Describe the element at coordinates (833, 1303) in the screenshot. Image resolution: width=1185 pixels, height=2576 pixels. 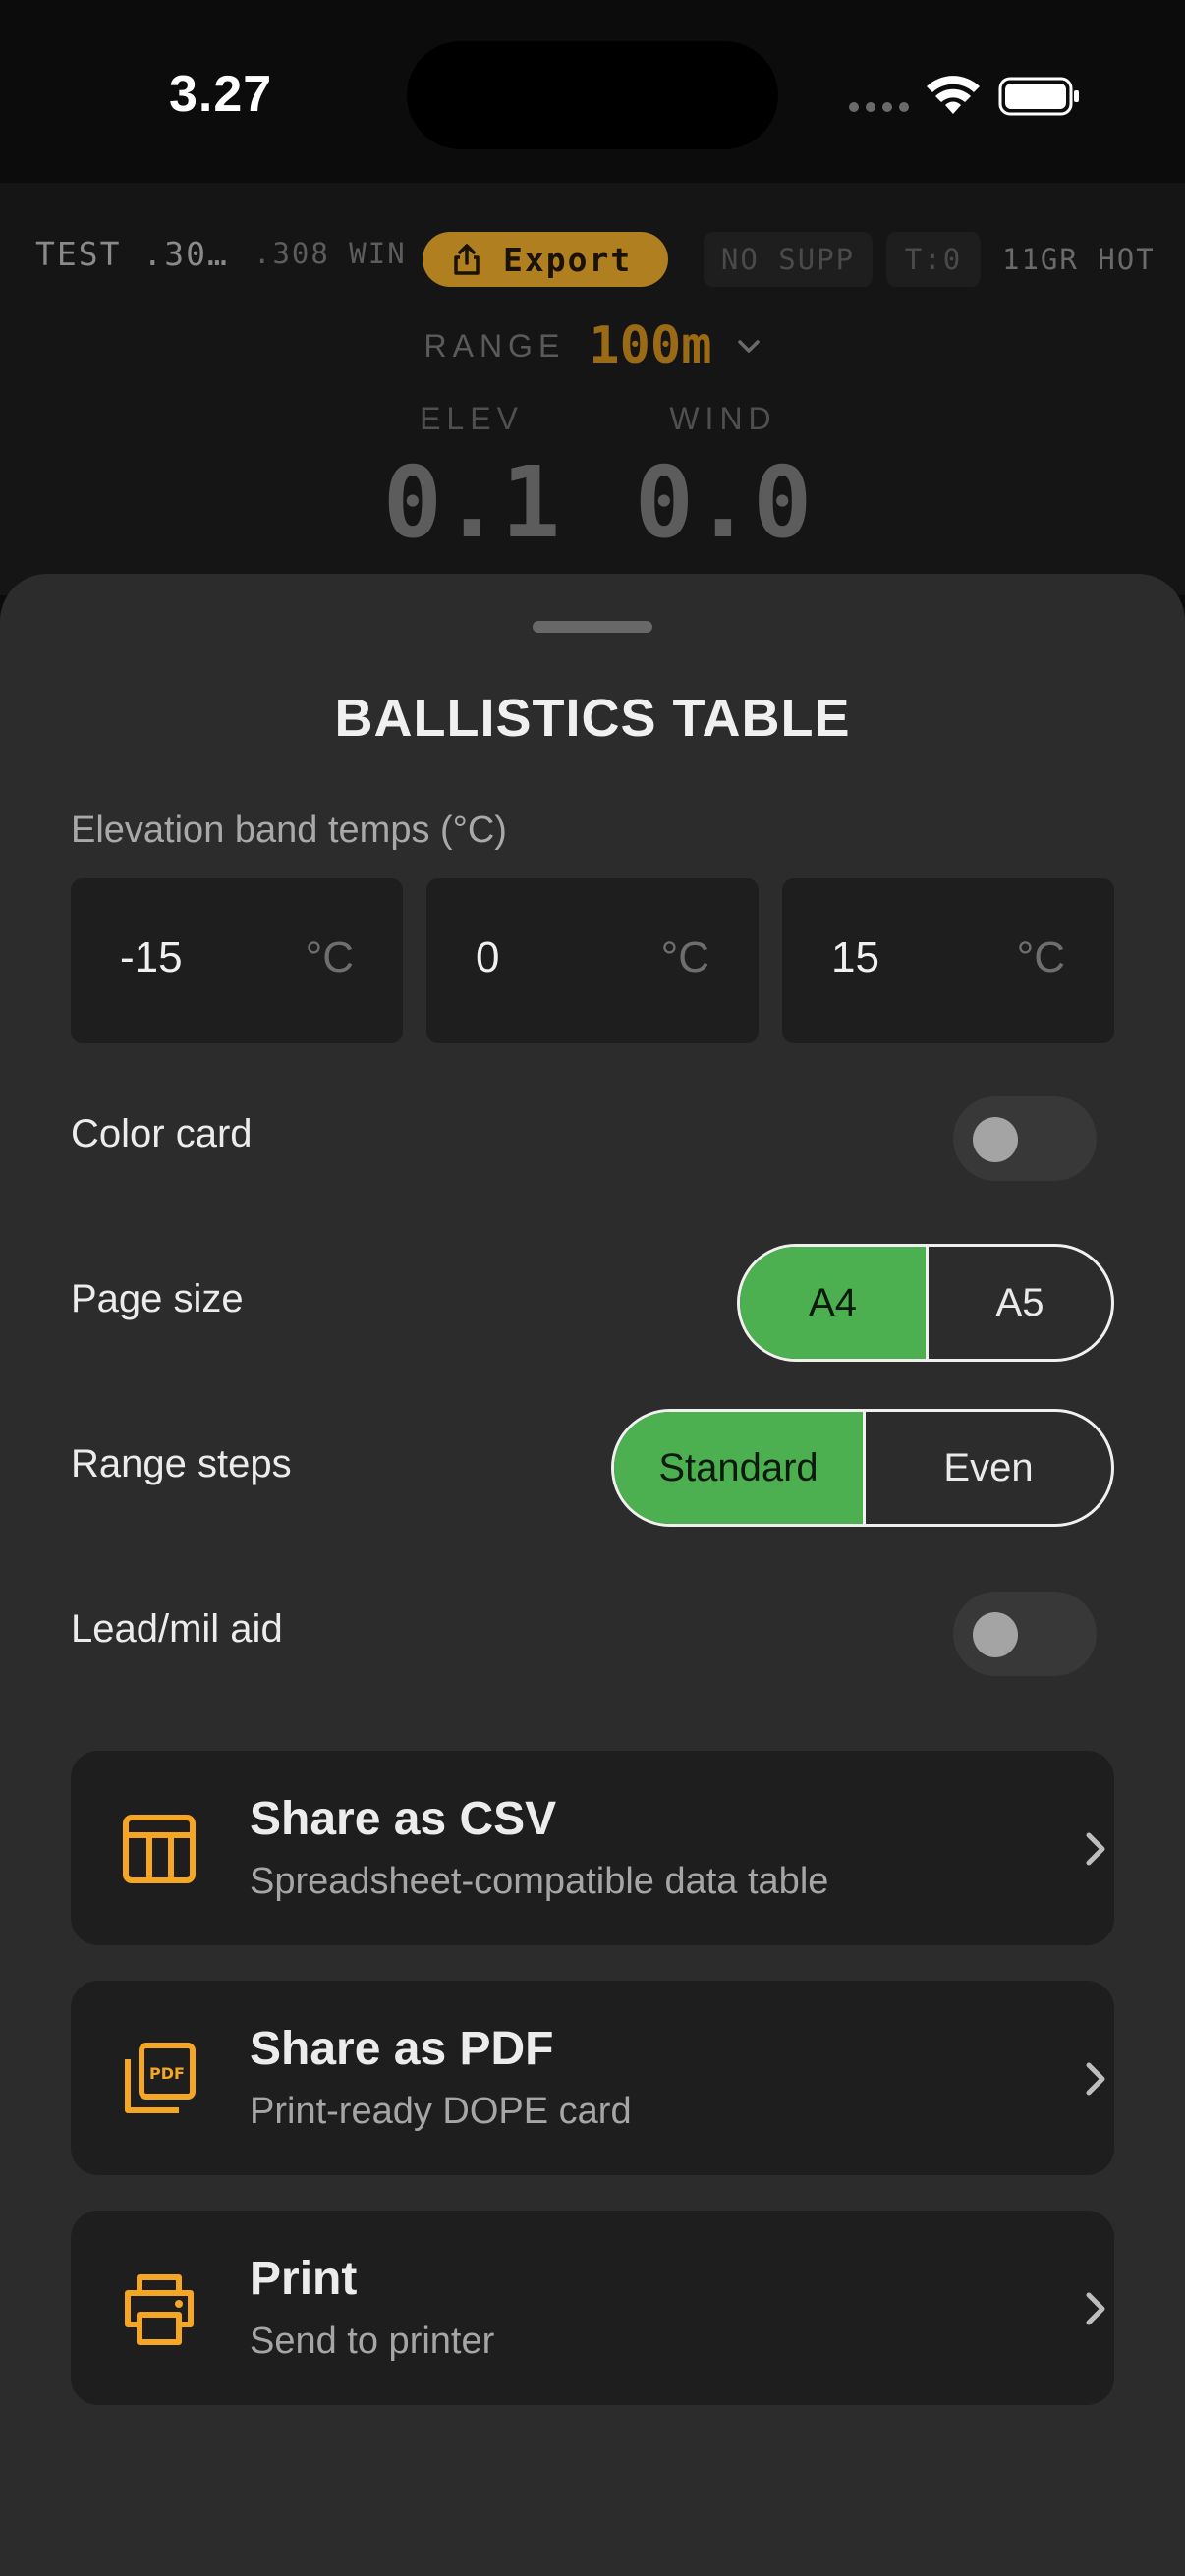
I see `page-size-a4: A4` at that location.